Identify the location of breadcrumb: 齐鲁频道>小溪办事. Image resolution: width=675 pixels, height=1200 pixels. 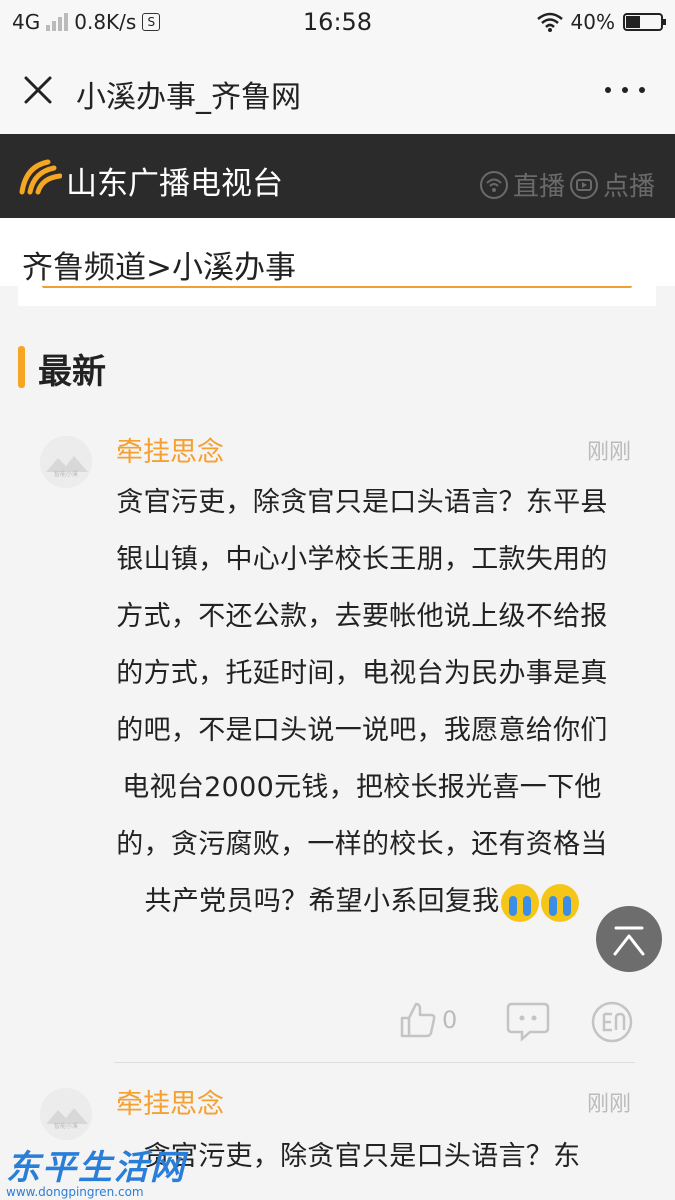
(159, 264).